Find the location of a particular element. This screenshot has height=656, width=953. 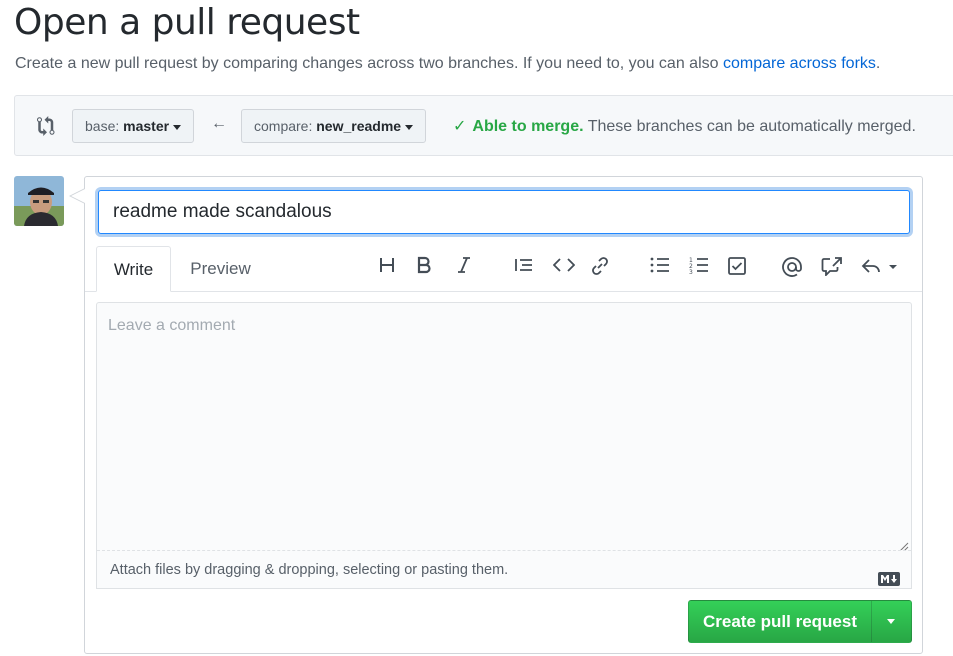

reference-icon is located at coordinates (832, 266).